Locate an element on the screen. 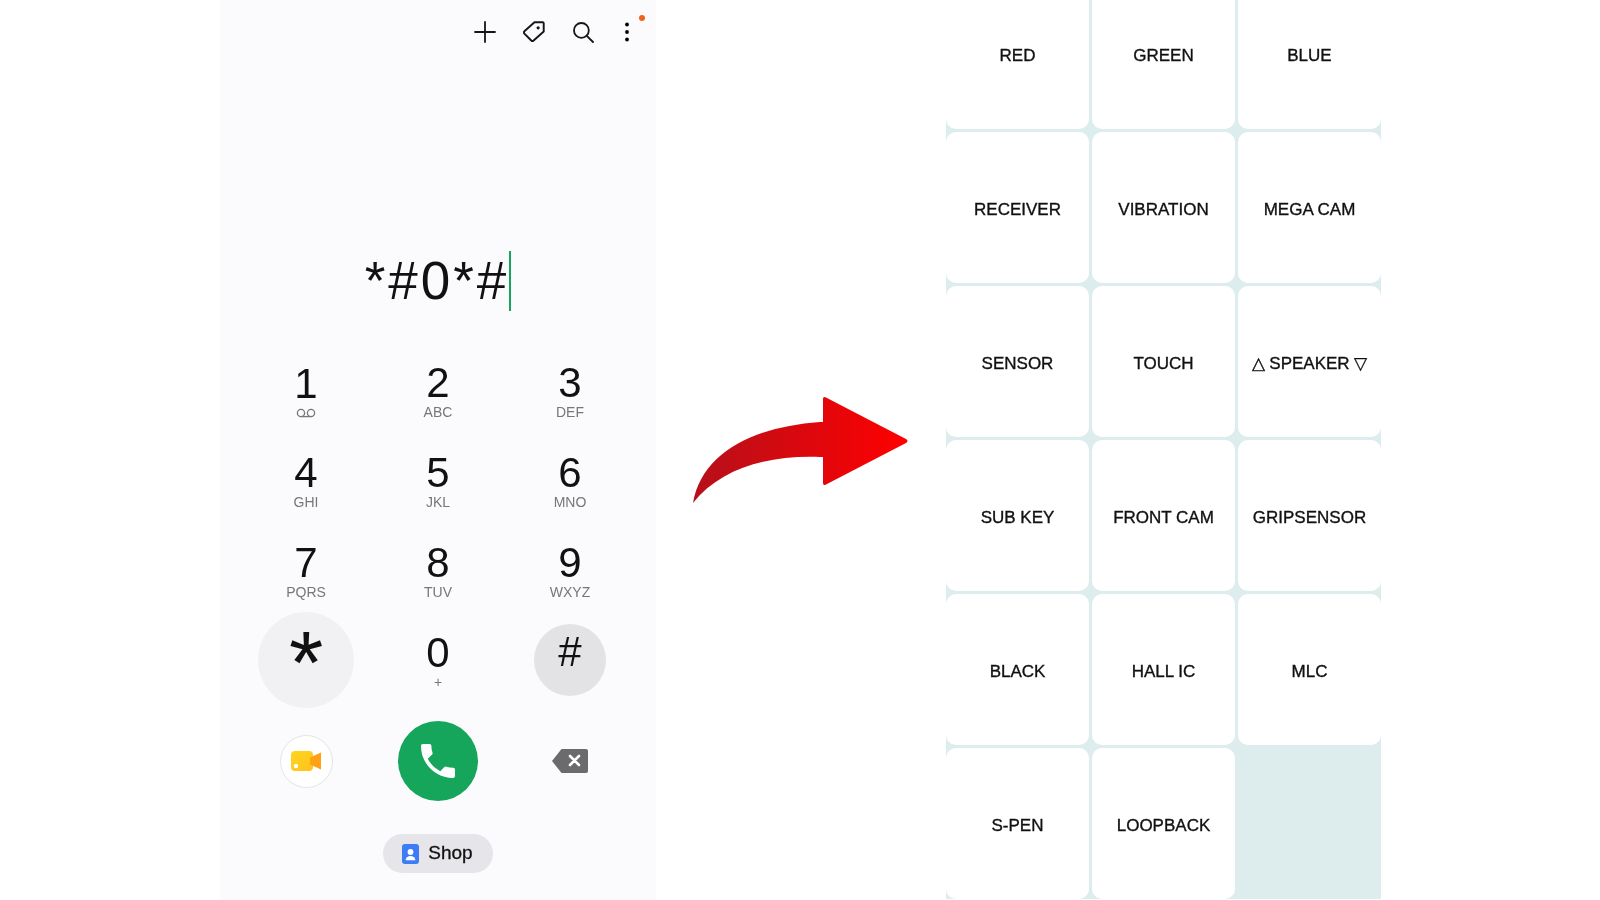 This screenshot has height=900, width=1600. search-icon is located at coordinates (583, 32).